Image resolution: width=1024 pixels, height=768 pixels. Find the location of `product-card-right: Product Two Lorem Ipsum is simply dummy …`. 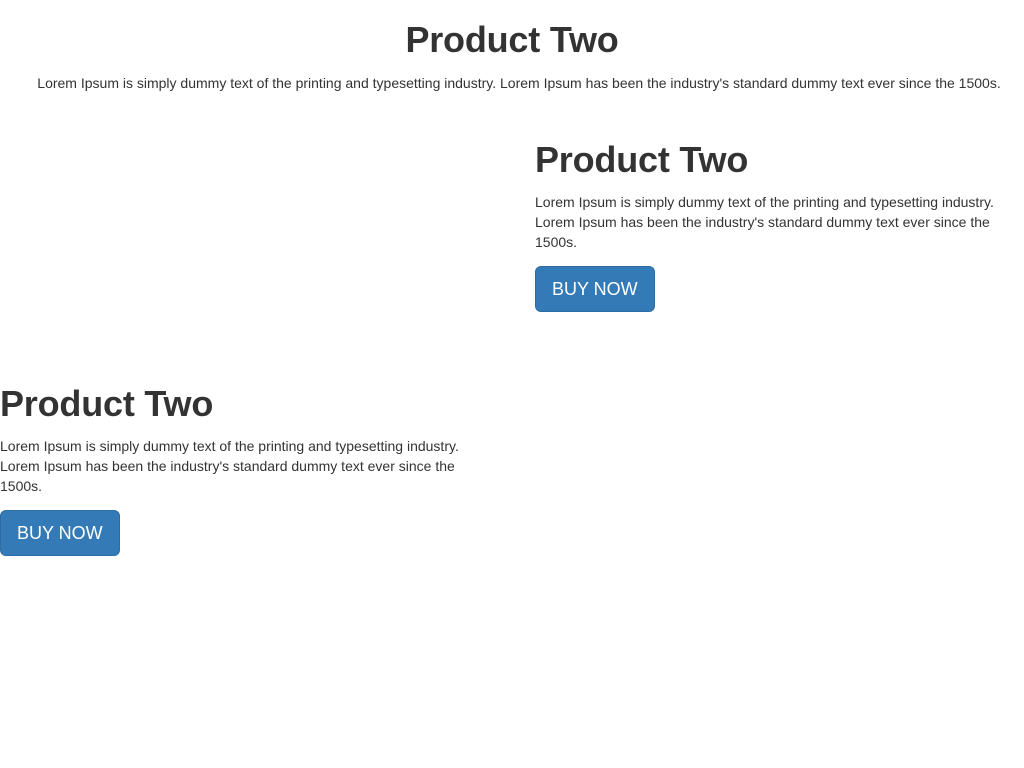

product-card-right: Product Two Lorem Ipsum is simply dummy … is located at coordinates (775, 225).